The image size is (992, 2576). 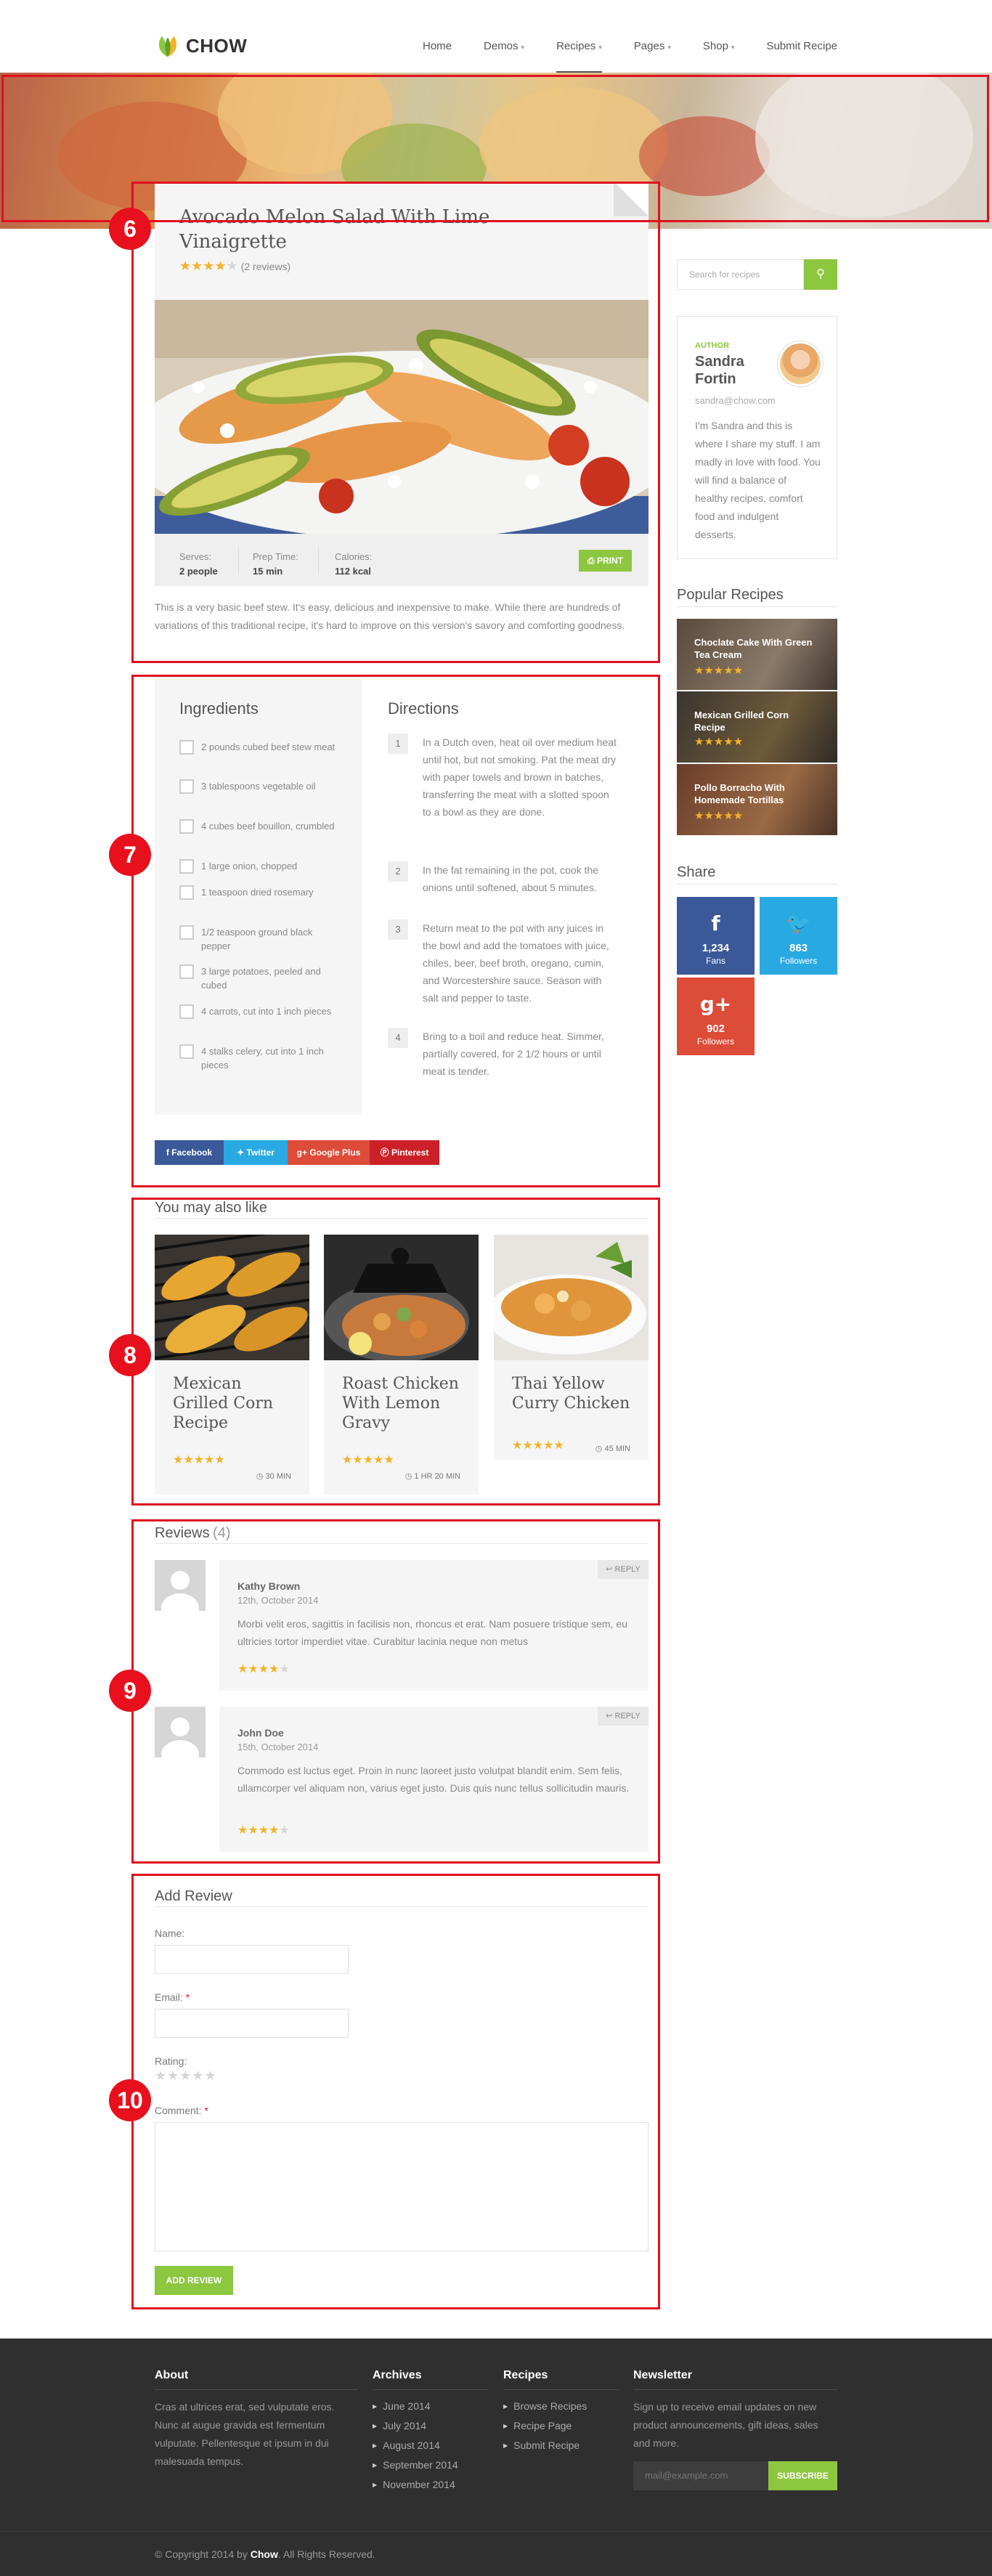 I want to click on search-button: ⚲, so click(x=821, y=275).